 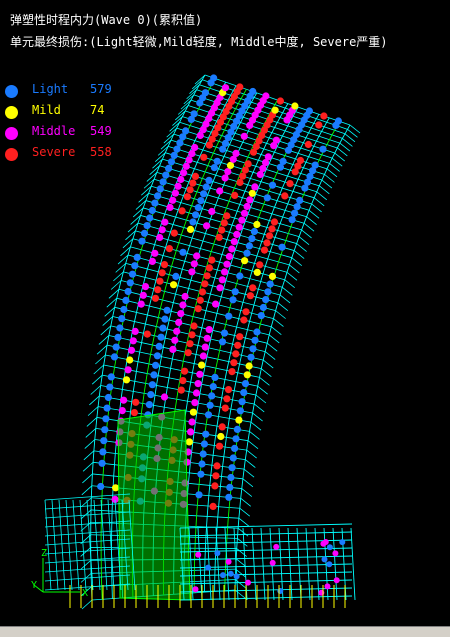 I want to click on core-block, so click(x=154, y=505).